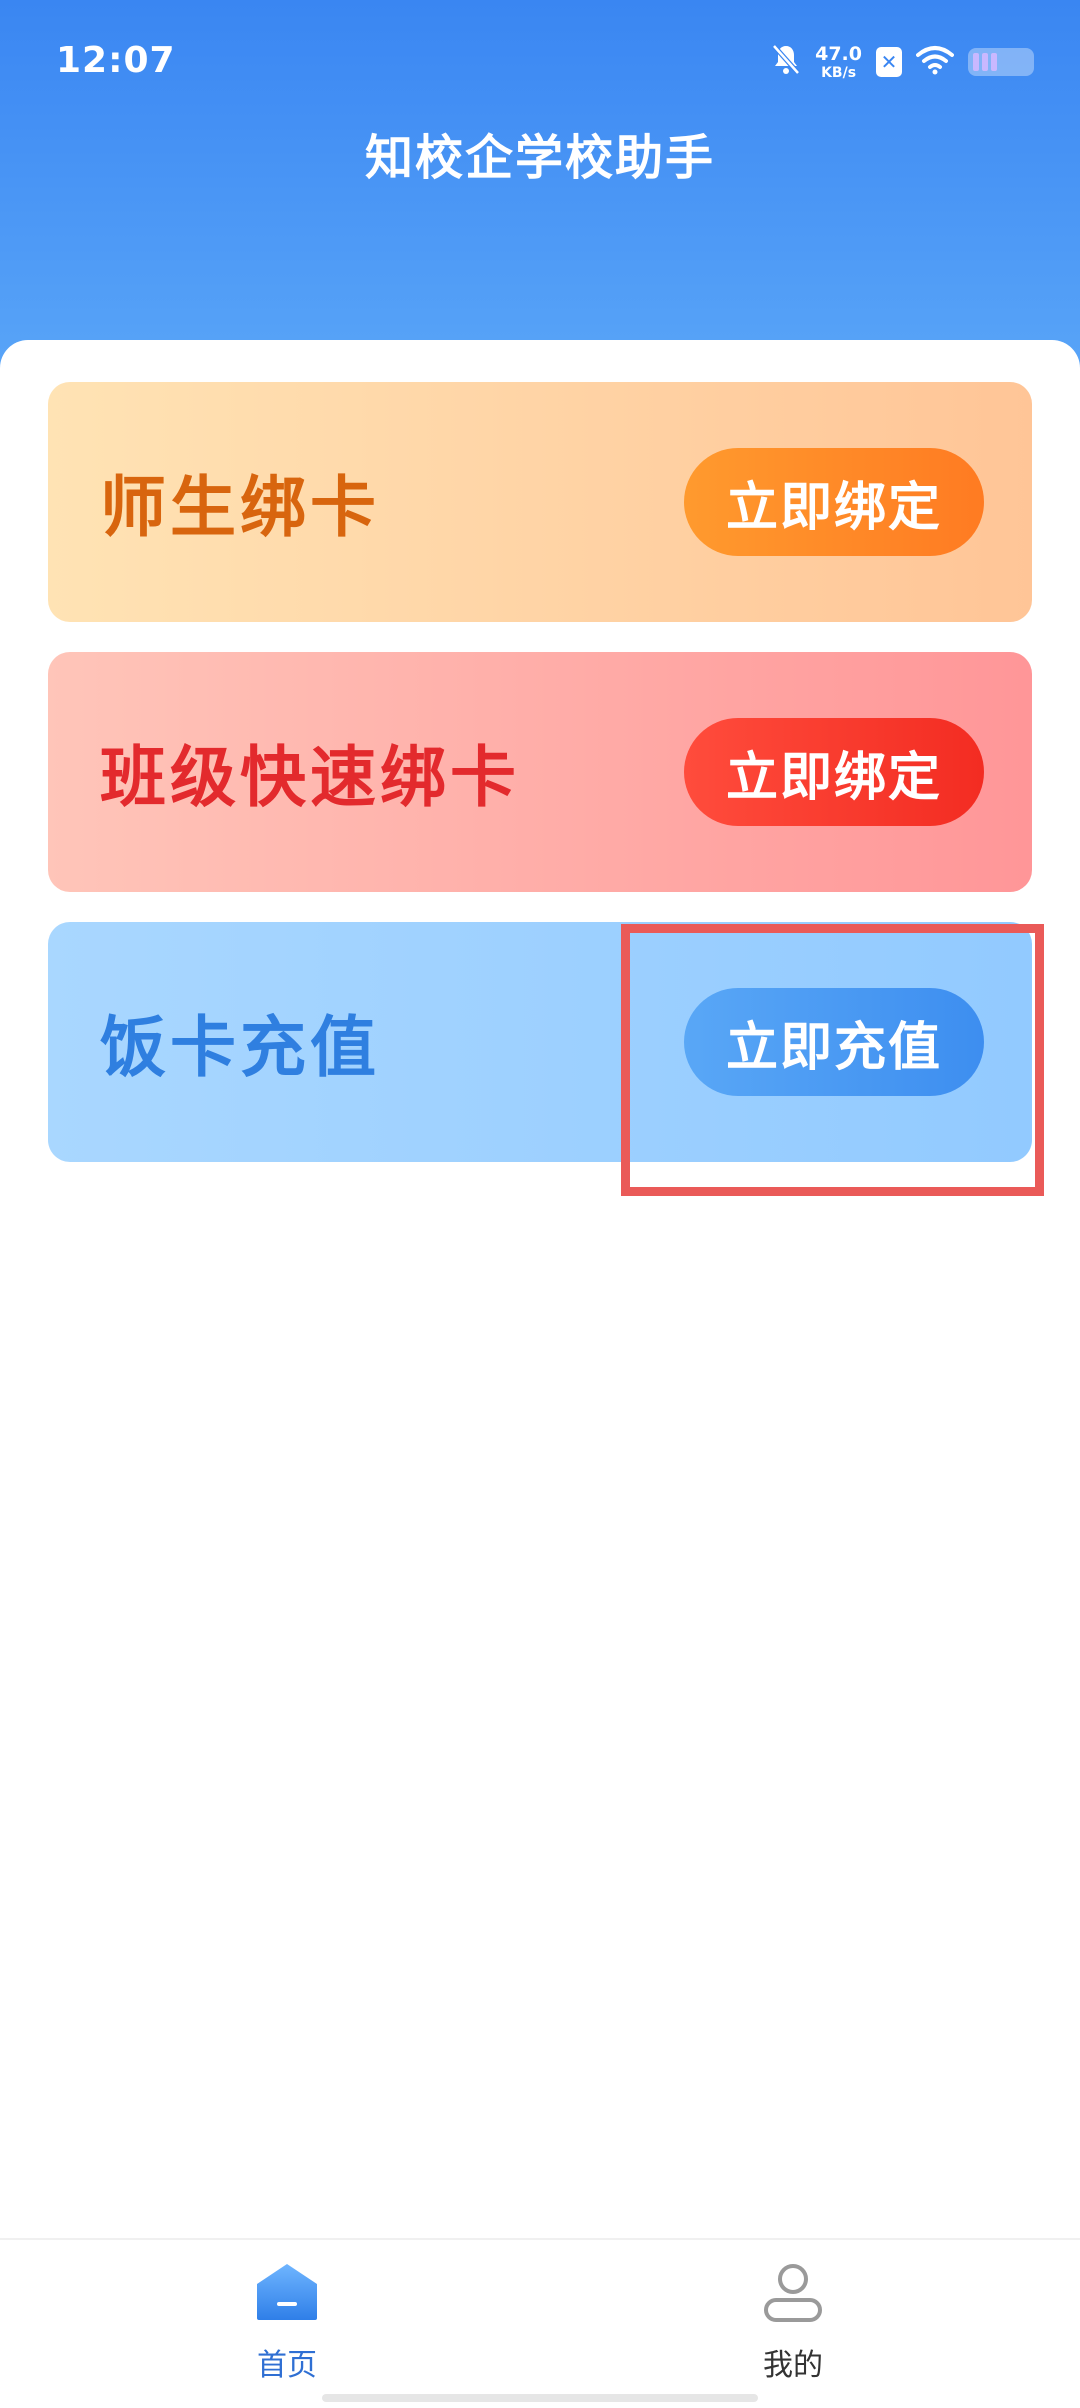  I want to click on home-indicator, so click(540, 2398).